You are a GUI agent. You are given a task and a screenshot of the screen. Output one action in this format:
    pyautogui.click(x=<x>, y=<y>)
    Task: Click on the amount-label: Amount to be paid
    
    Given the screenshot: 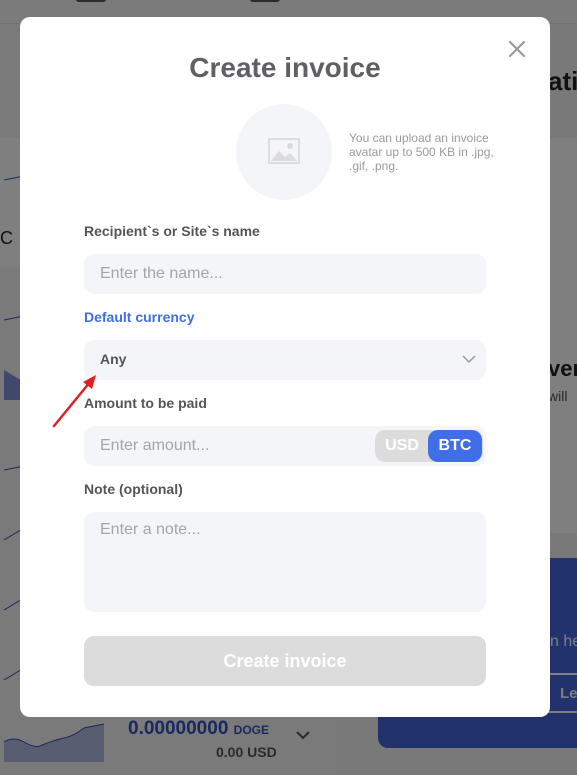 What is the action you would take?
    pyautogui.click(x=145, y=403)
    